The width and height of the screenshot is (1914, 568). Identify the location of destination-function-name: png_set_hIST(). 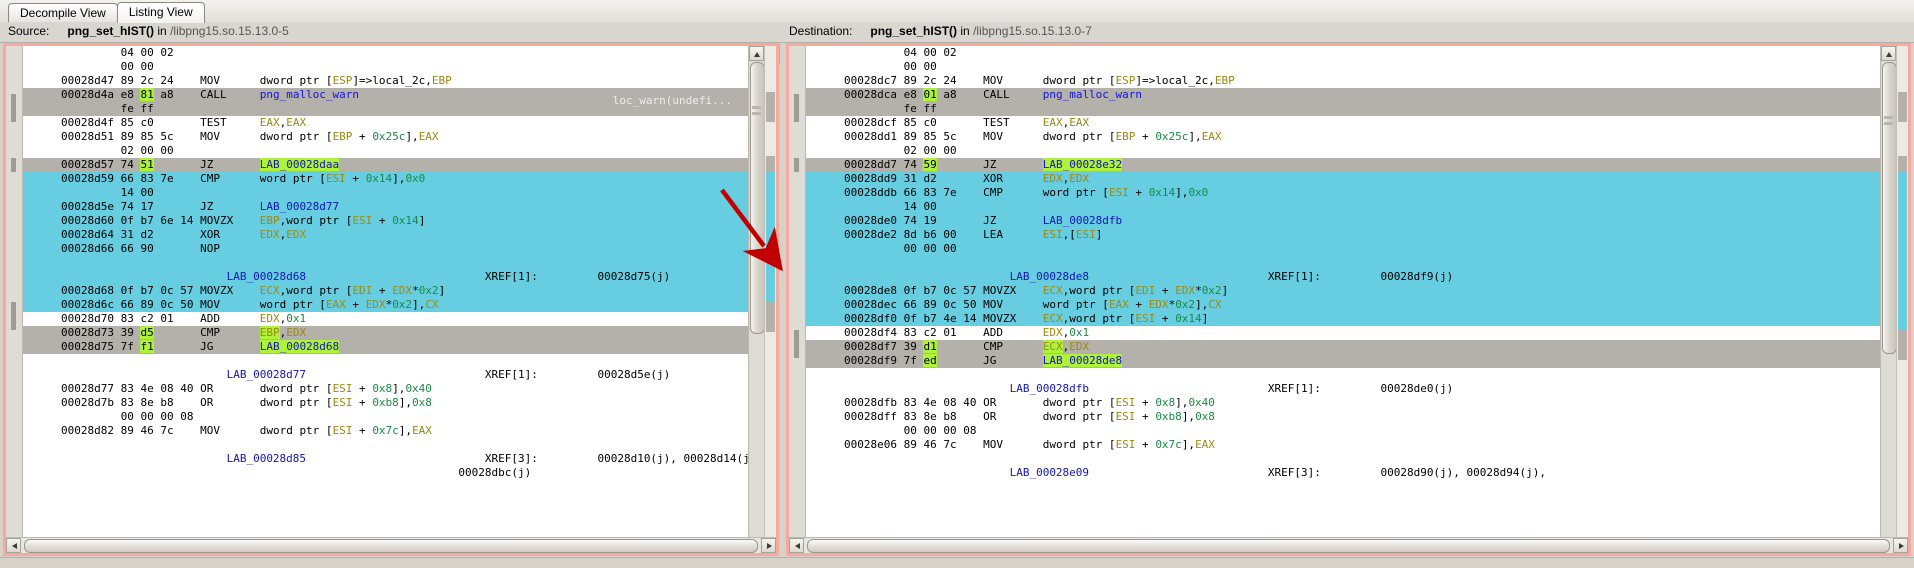
(914, 31).